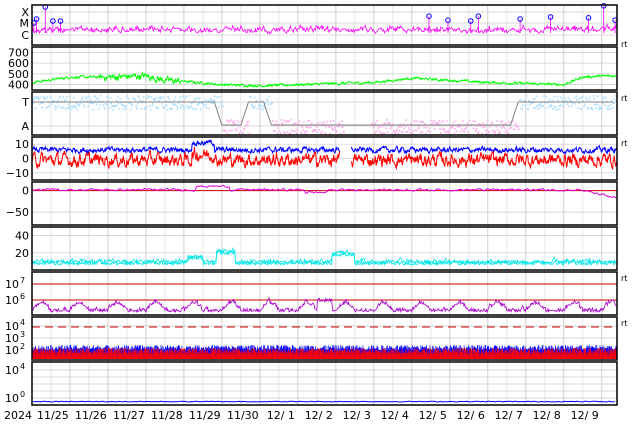  What do you see at coordinates (324, 383) in the screenshot?
I see `panel-frame` at bounding box center [324, 383].